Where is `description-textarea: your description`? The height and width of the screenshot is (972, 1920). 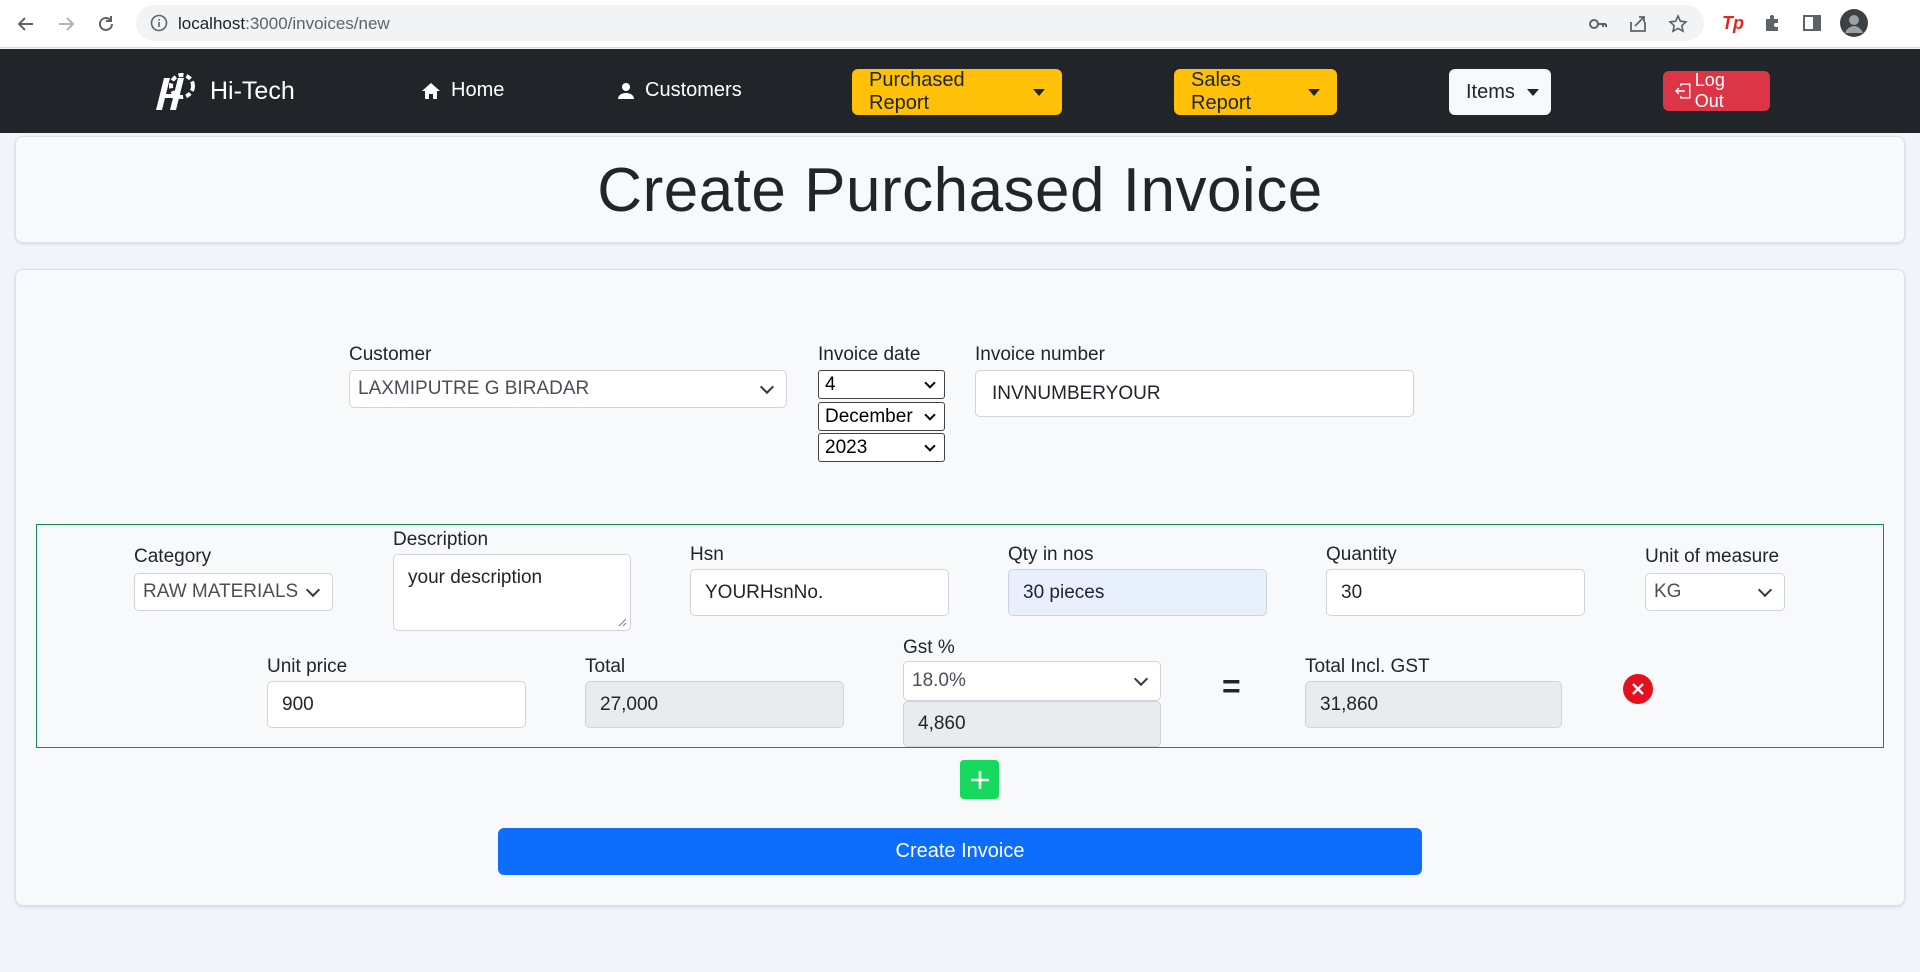
description-textarea: your description is located at coordinates (512, 592).